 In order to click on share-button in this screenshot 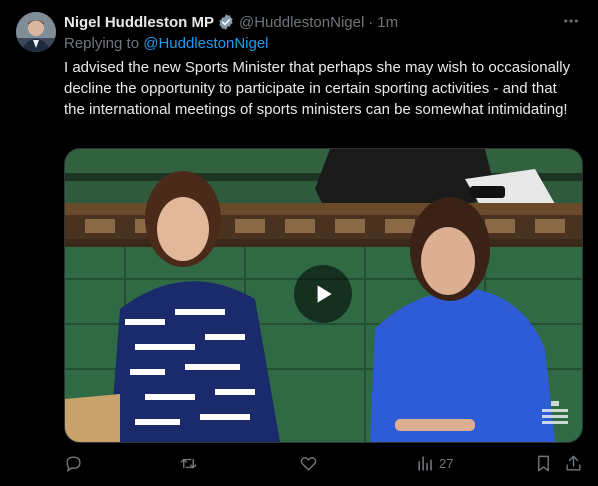, I will do `click(573, 463)`.